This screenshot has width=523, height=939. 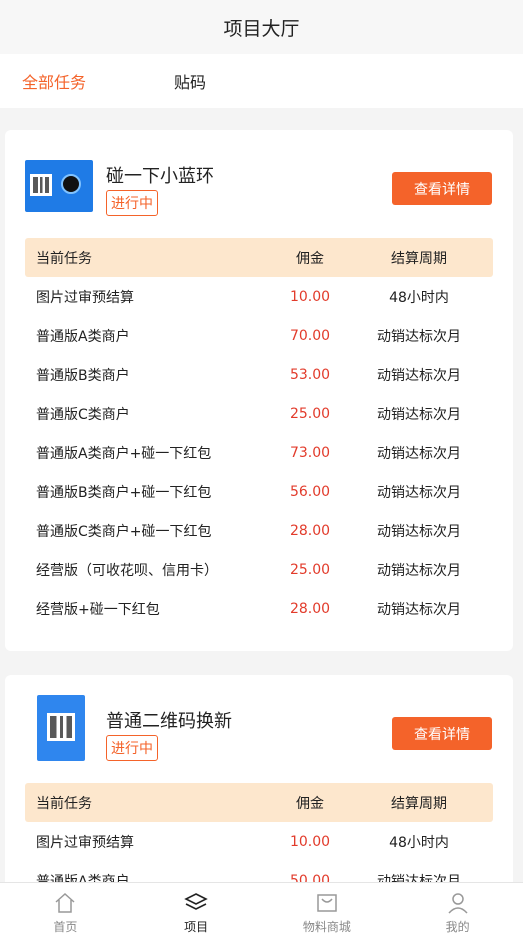 I want to click on task-name: 普通版B类商户+碰一下红包, so click(x=124, y=492).